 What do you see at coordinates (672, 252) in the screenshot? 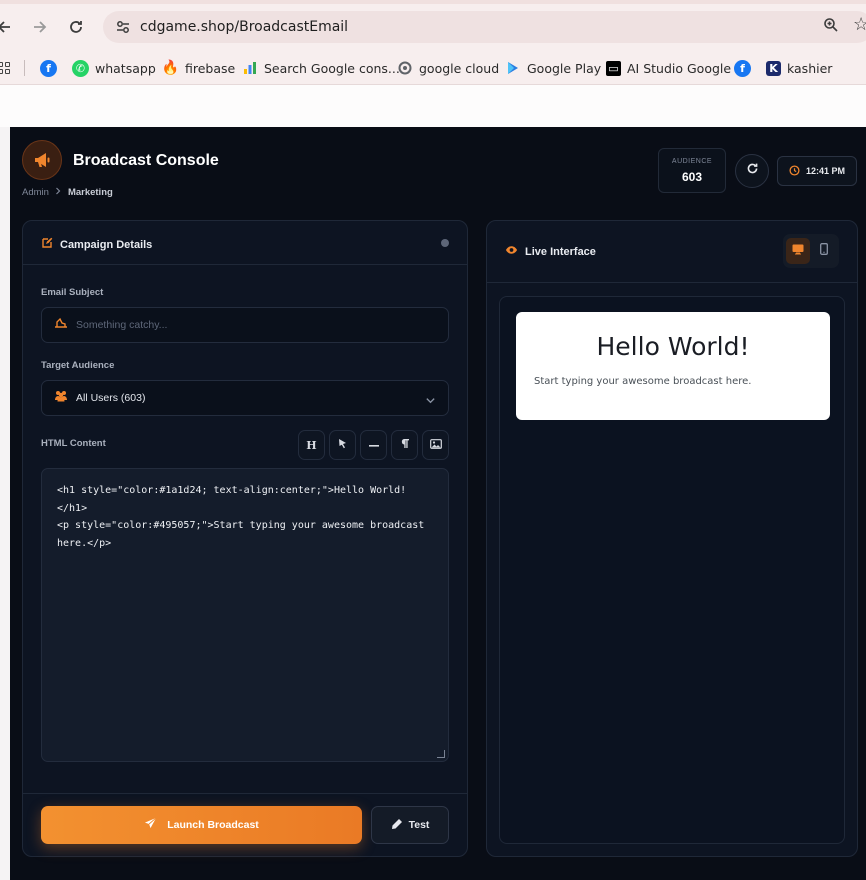
I see `live-panel-header: Live Interface` at bounding box center [672, 252].